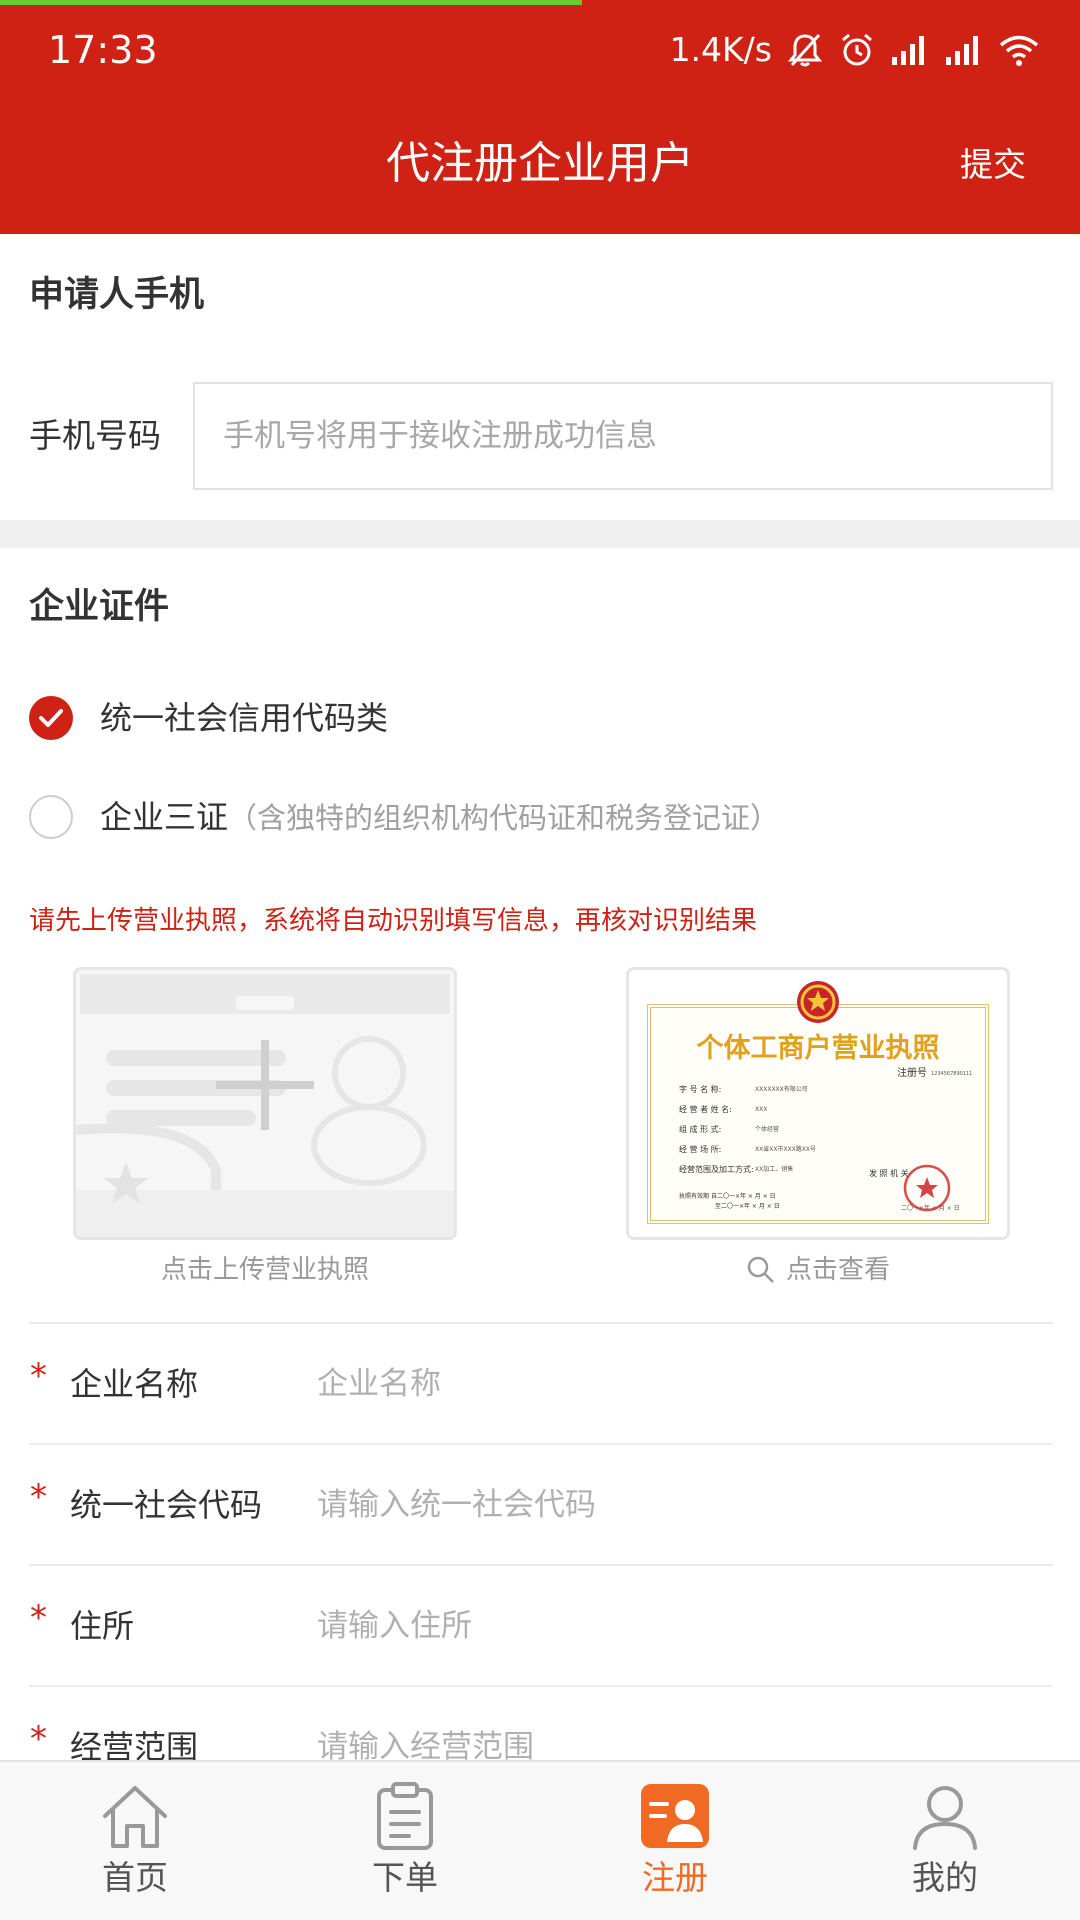 This screenshot has width=1080, height=1920. I want to click on register-user-card-icon, so click(675, 1816).